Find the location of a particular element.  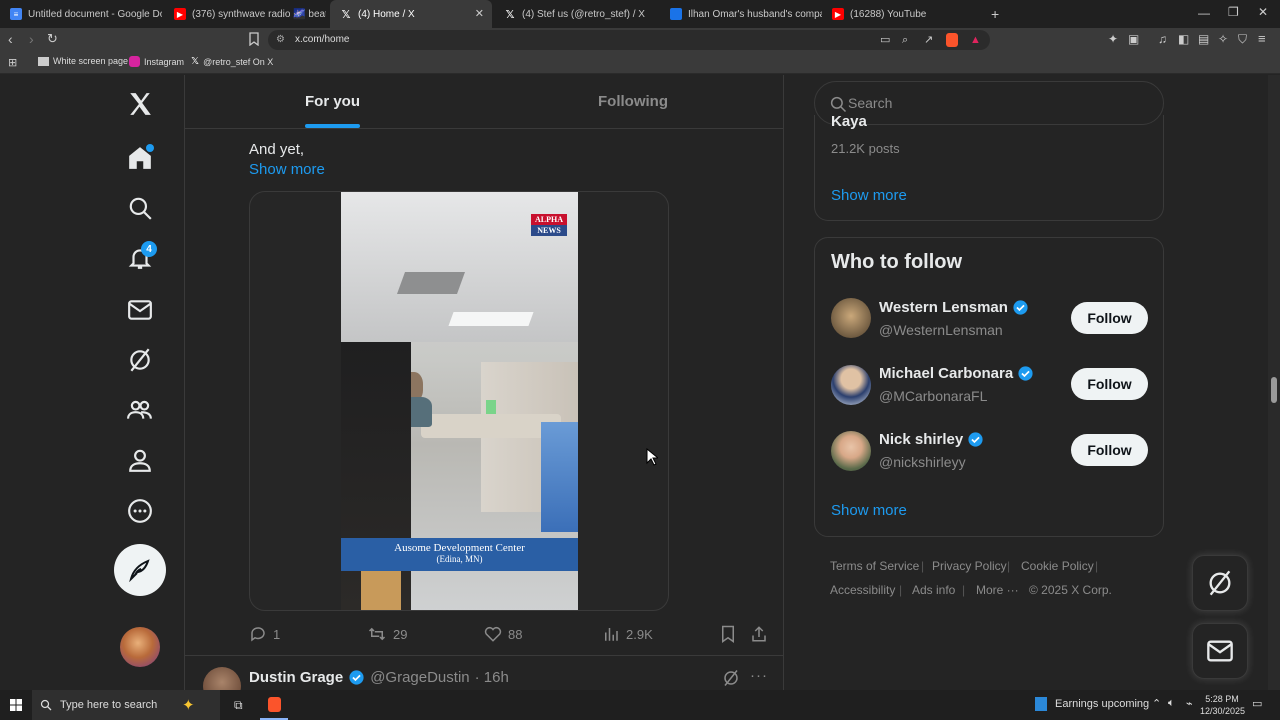

grok-floating-button is located at coordinates (1220, 583).